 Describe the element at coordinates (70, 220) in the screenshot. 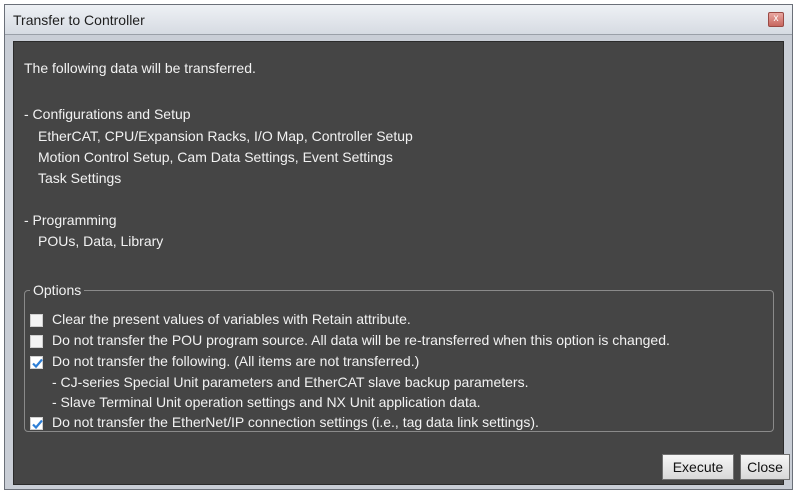

I see `section-heading-programming: - Programming` at that location.